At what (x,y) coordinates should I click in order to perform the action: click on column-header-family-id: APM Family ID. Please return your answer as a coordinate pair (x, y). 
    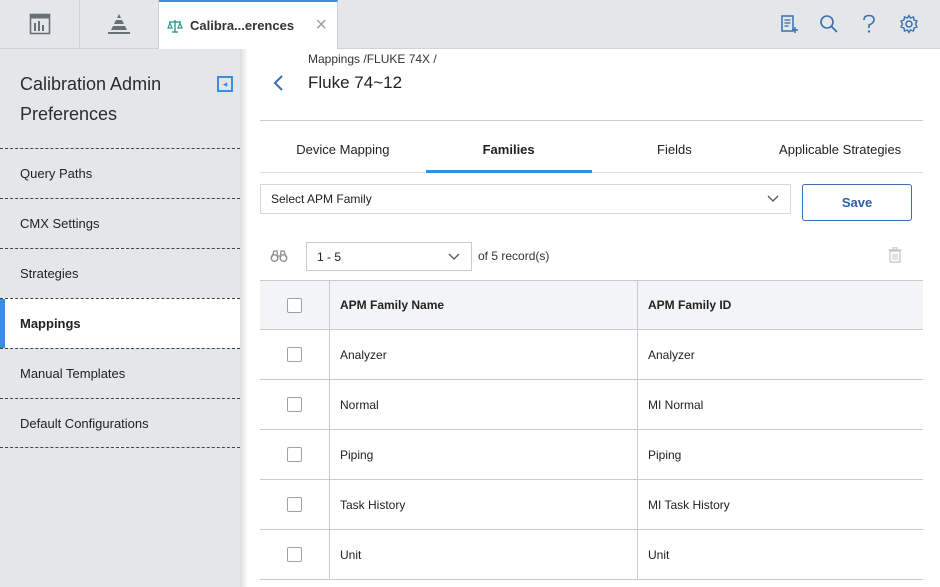
    Looking at the image, I should click on (780, 305).